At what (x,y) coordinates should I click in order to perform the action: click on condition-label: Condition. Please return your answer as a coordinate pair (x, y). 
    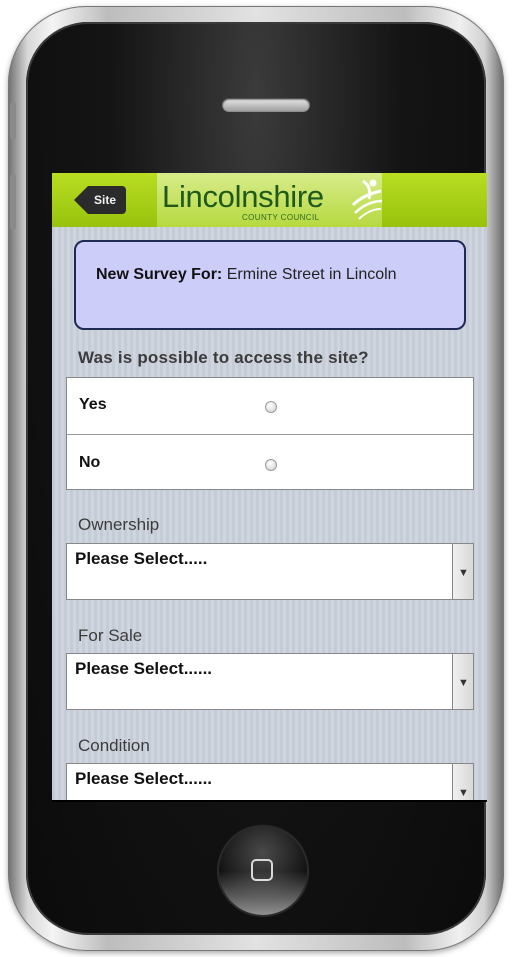
    Looking at the image, I should click on (114, 745).